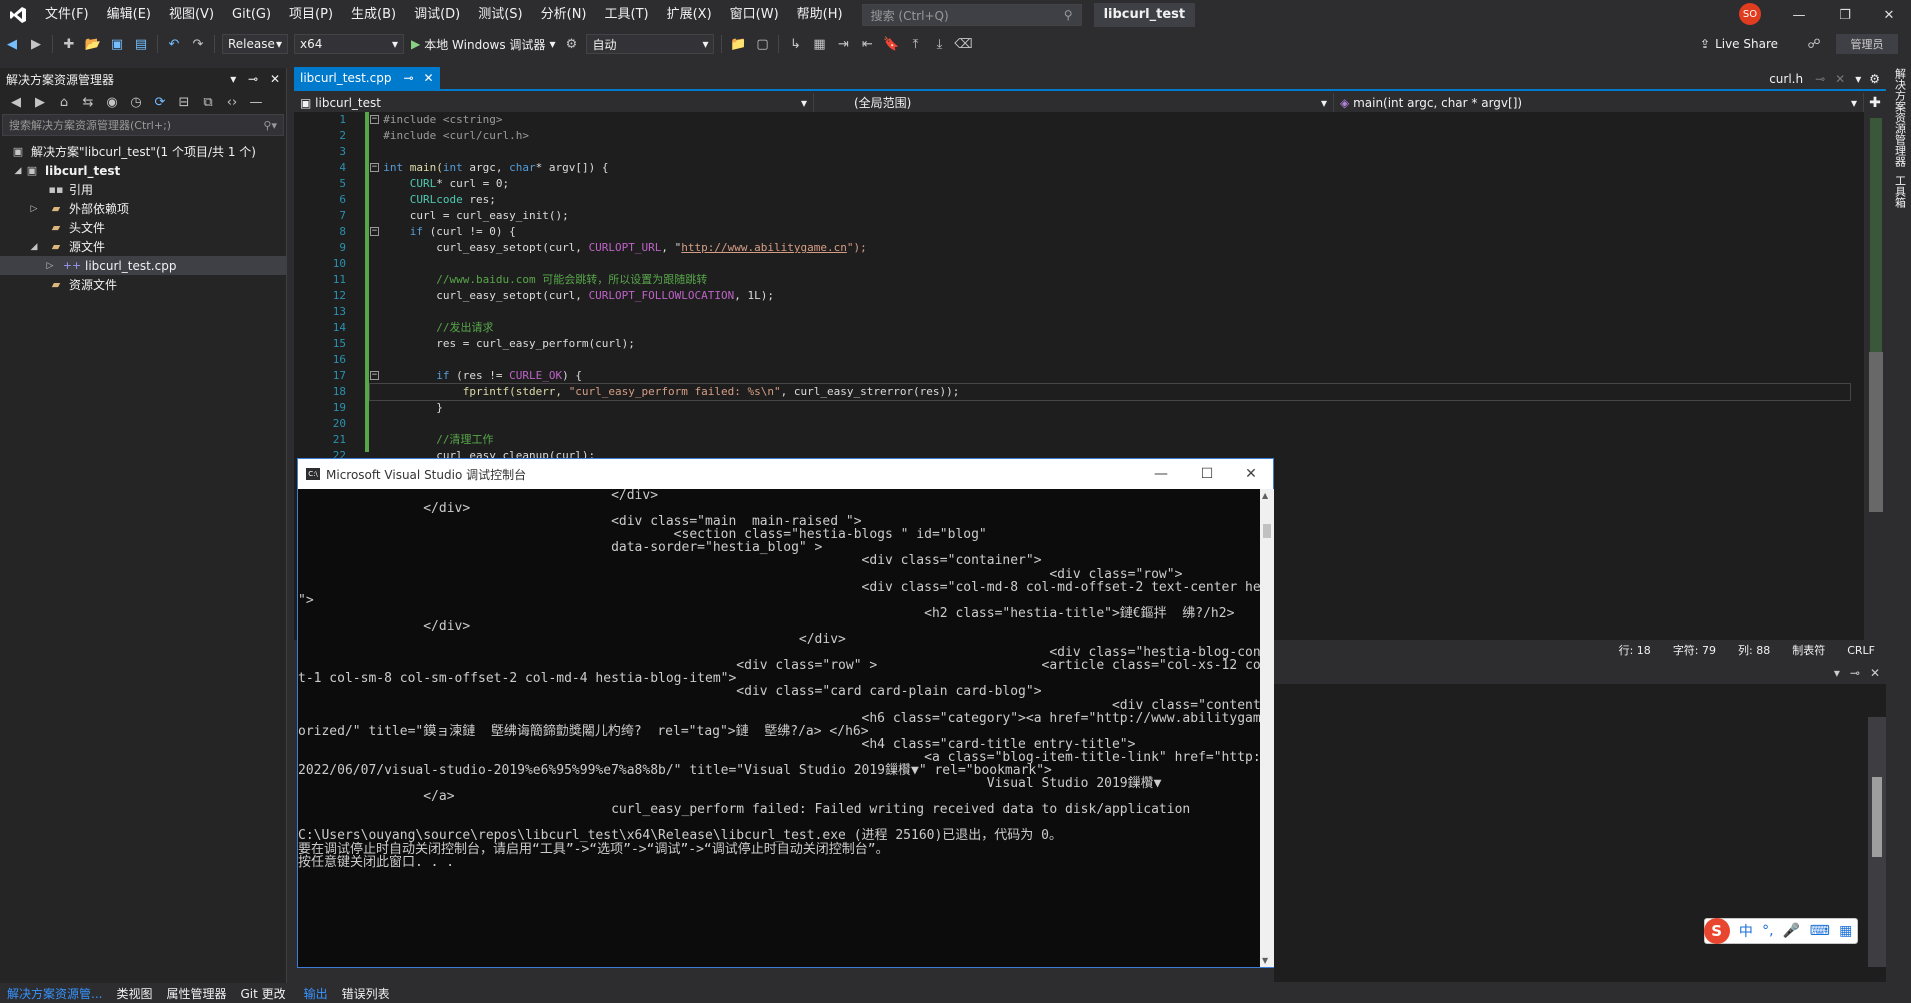  Describe the element at coordinates (311, 15) in the screenshot. I see `menu-project: 项目(P)` at that location.